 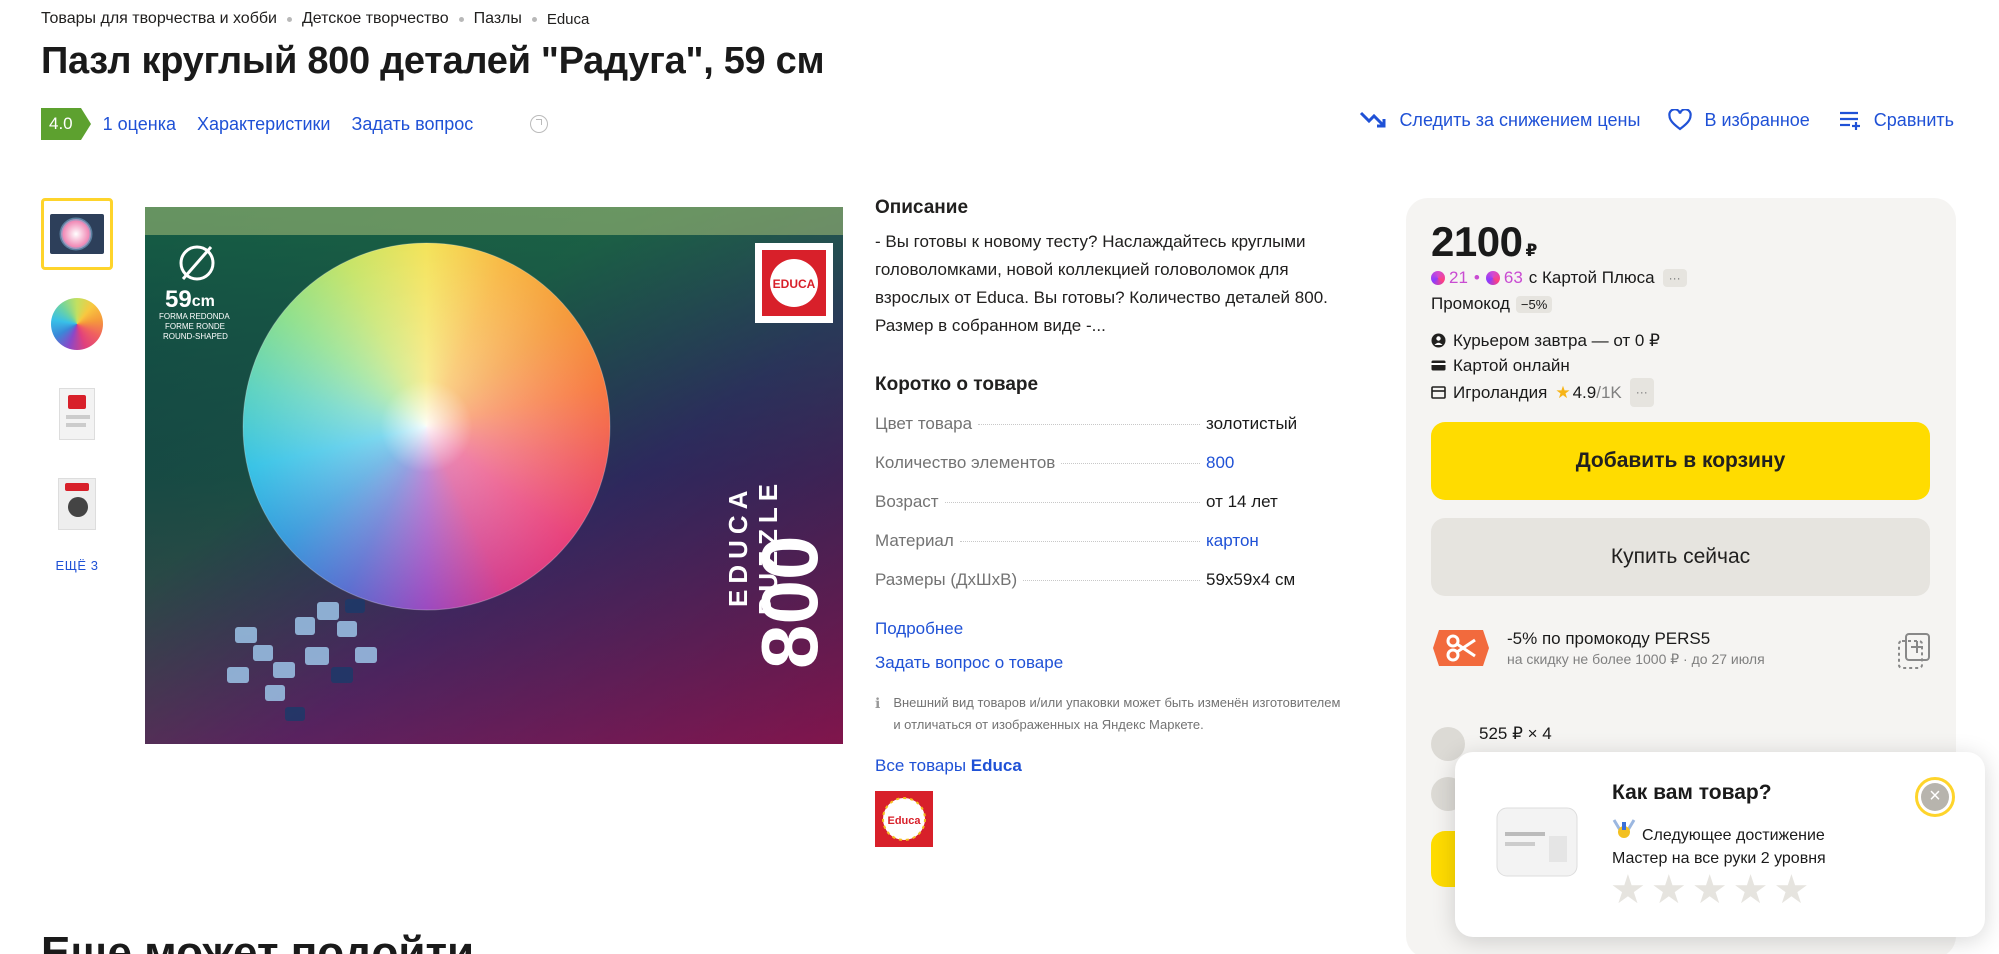 What do you see at coordinates (194, 316) in the screenshot?
I see `shape-line-1: FORMA REDONDA` at bounding box center [194, 316].